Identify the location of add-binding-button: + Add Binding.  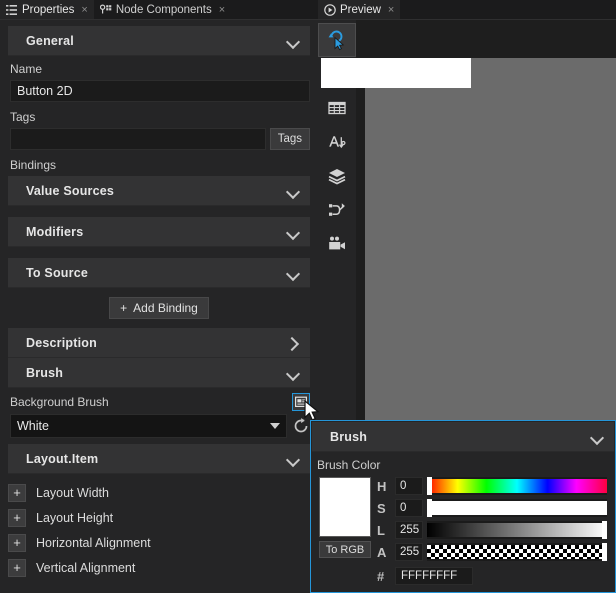
(159, 308).